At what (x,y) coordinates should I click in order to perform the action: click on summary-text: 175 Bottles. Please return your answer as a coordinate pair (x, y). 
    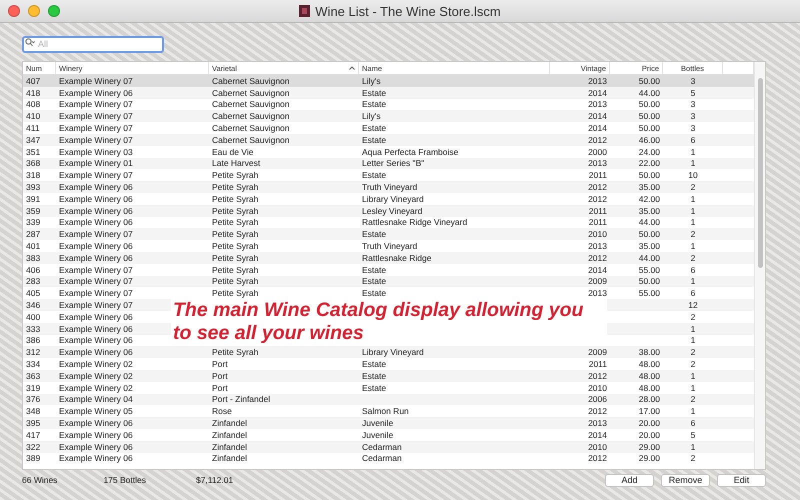
    Looking at the image, I should click on (124, 480).